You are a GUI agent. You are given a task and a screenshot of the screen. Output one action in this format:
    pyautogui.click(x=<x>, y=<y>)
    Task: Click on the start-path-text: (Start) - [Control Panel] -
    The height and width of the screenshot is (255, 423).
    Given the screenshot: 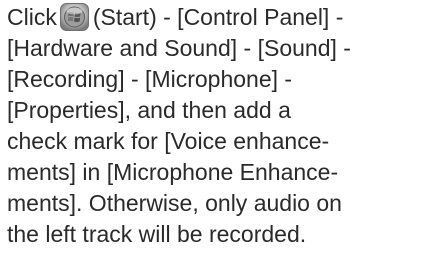 What is the action you would take?
    pyautogui.click(x=218, y=17)
    